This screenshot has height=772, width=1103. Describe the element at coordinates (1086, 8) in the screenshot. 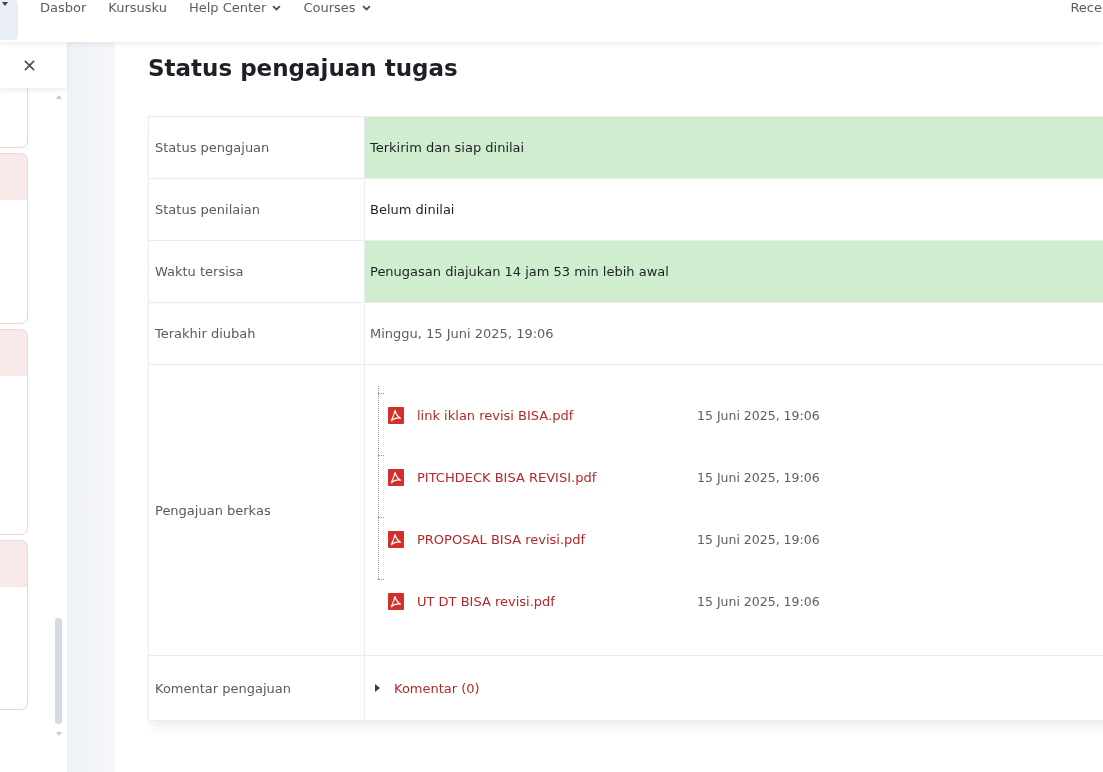

I see `nav-link: Rece` at that location.